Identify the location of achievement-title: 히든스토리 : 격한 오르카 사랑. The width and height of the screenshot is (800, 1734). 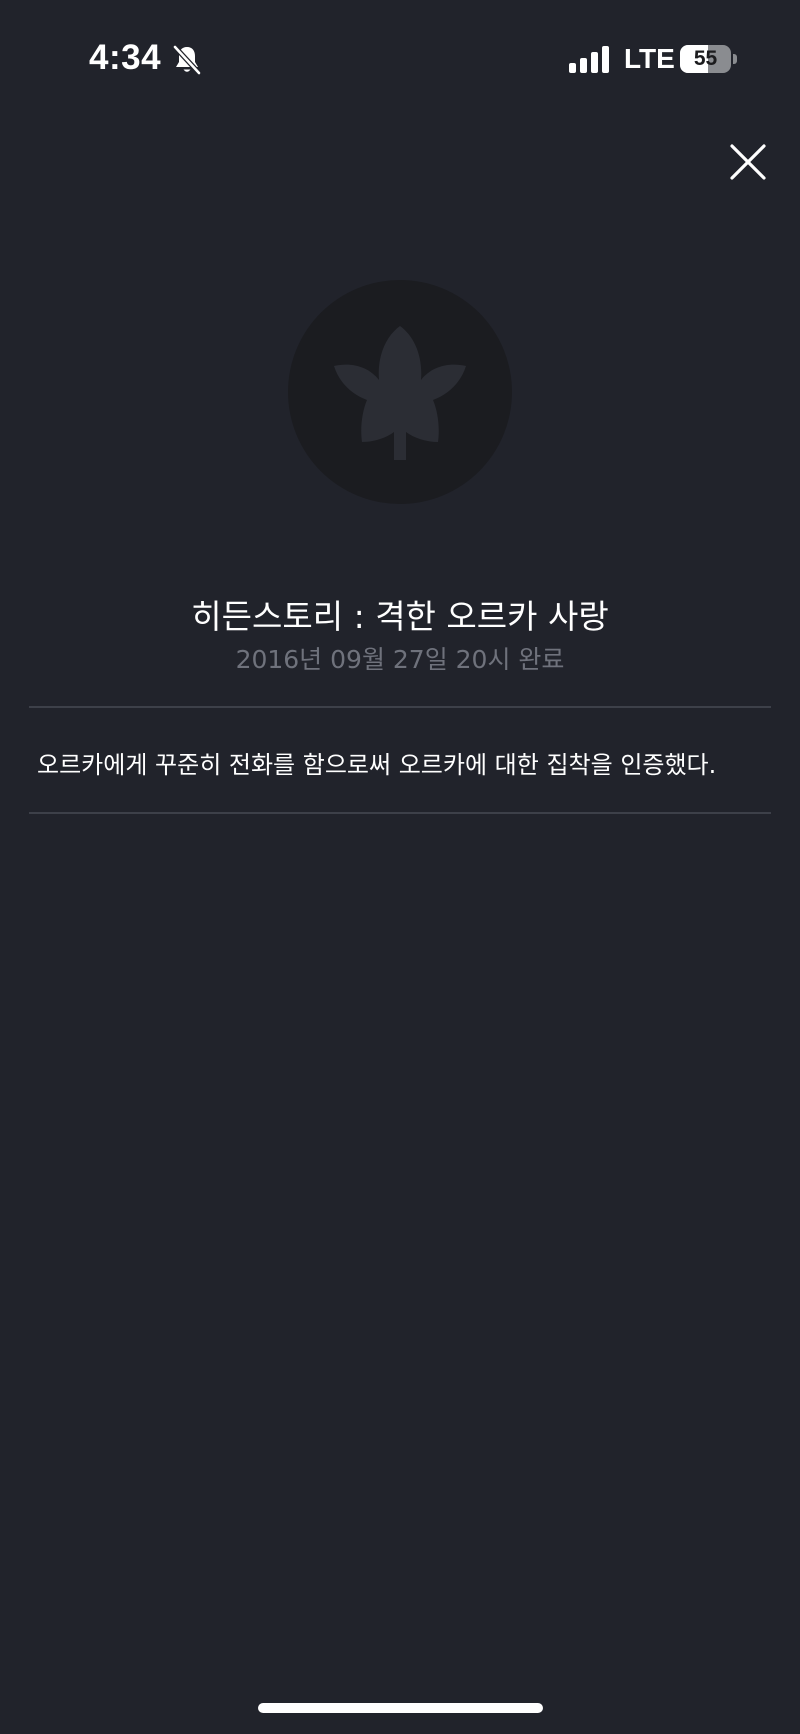
(400, 616).